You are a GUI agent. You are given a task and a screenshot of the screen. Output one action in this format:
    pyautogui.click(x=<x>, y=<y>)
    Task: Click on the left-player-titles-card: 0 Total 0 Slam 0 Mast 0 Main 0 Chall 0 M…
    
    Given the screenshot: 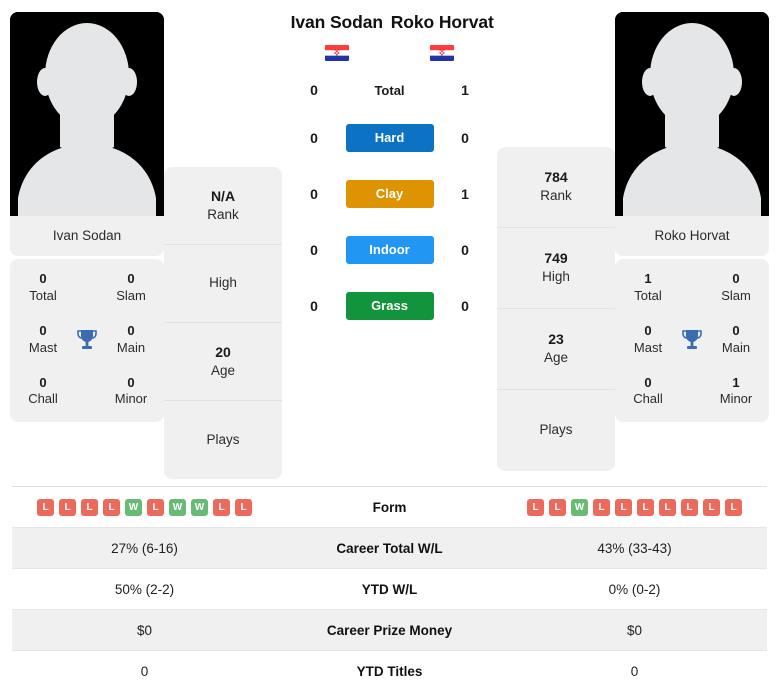 What is the action you would take?
    pyautogui.click(x=87, y=341)
    